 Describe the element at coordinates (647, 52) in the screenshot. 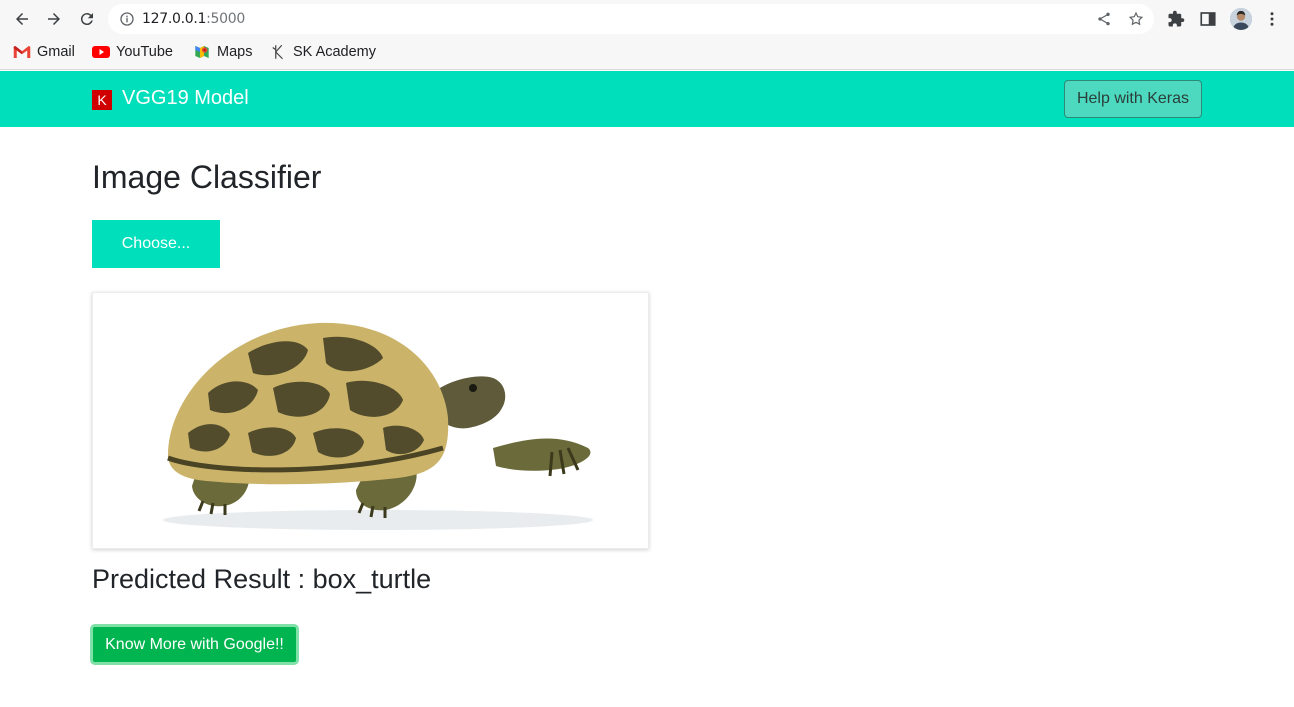

I see `bookmarks-bar: Gmail YouTube Maps SK Academy` at that location.